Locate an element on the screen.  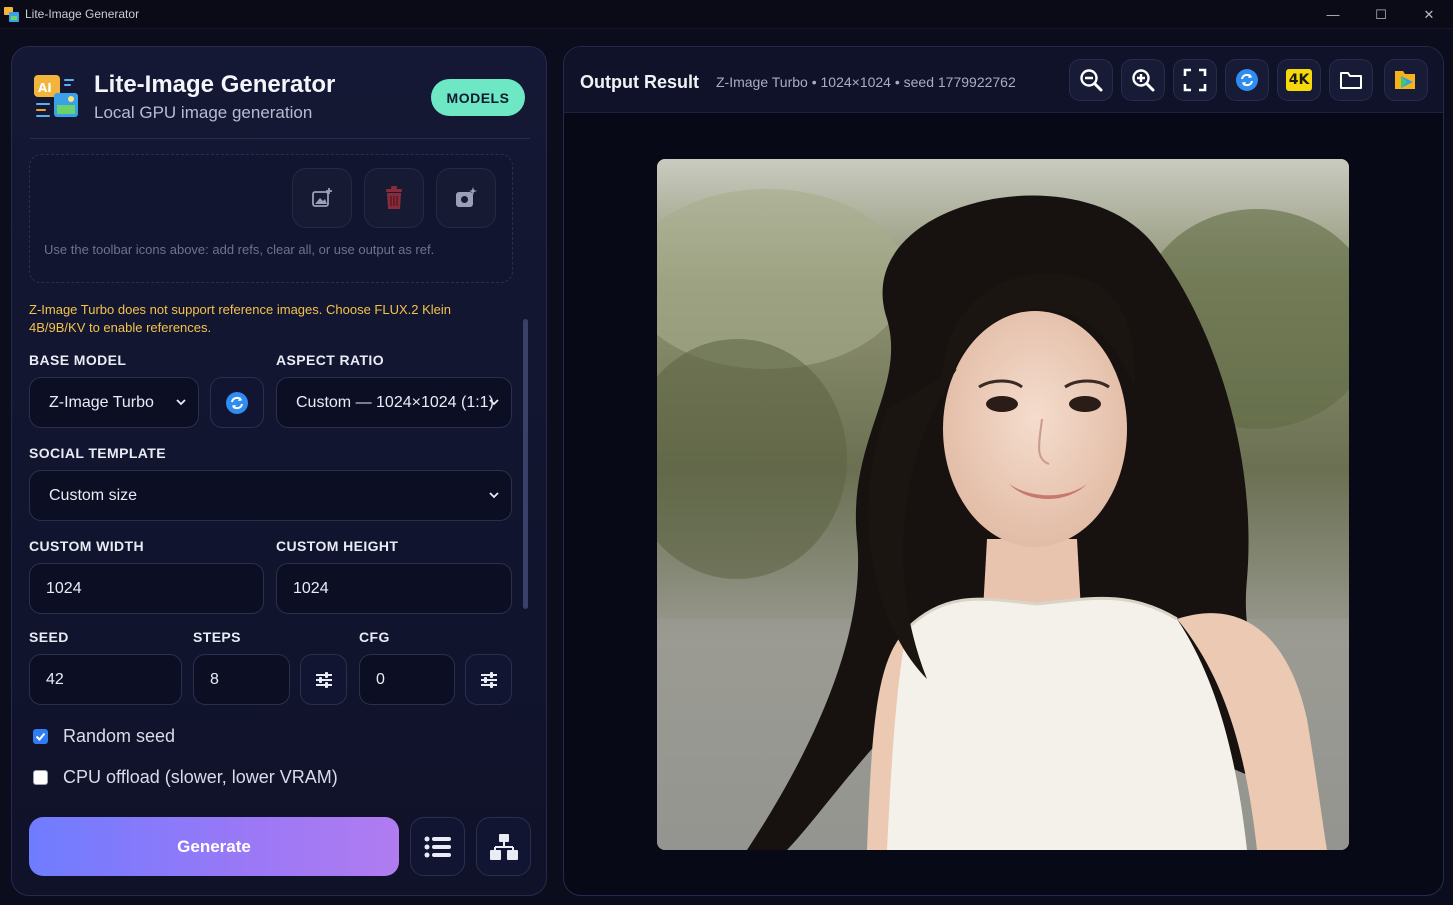
aspect-ratio-value: Custom — 1024×1024 (1:1) is located at coordinates (395, 402).